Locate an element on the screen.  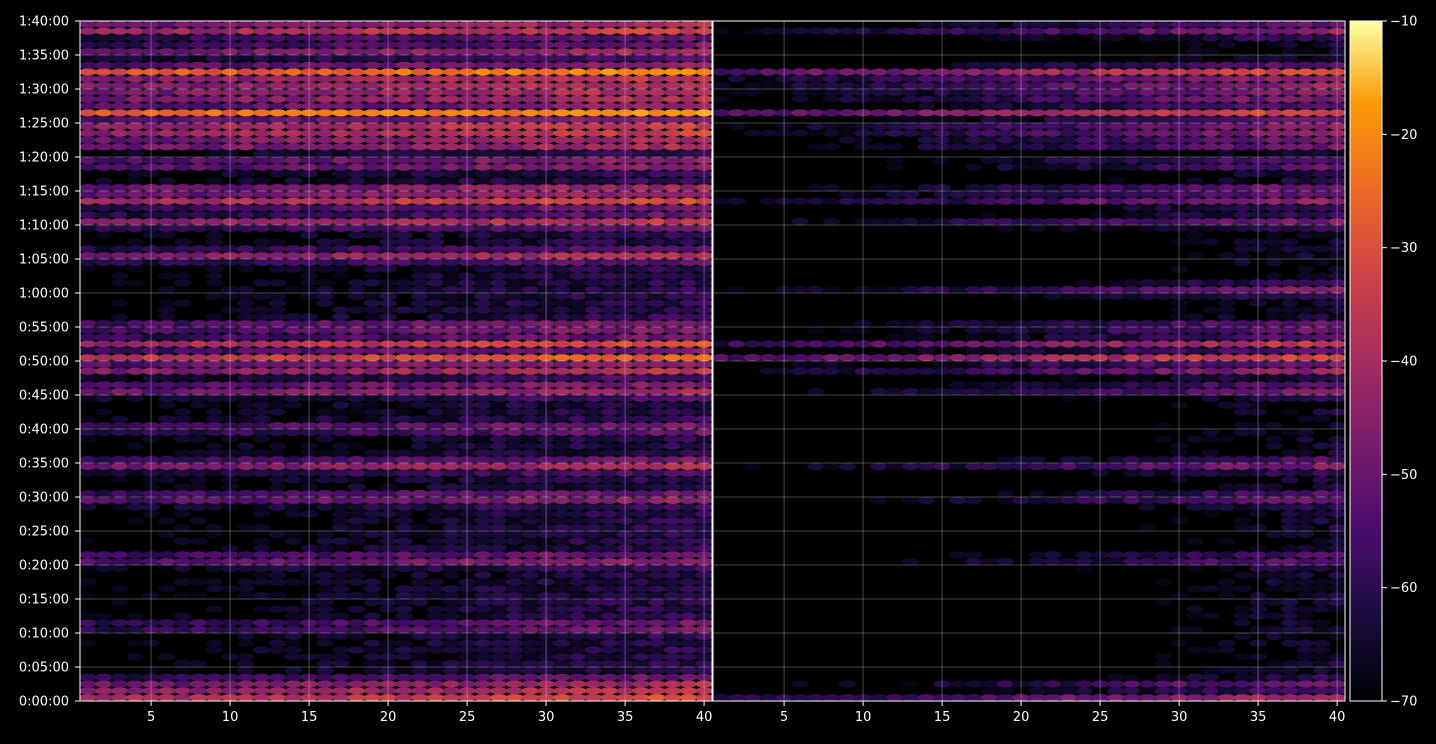
left-cell-x36-r29 is located at coordinates (641, 500).